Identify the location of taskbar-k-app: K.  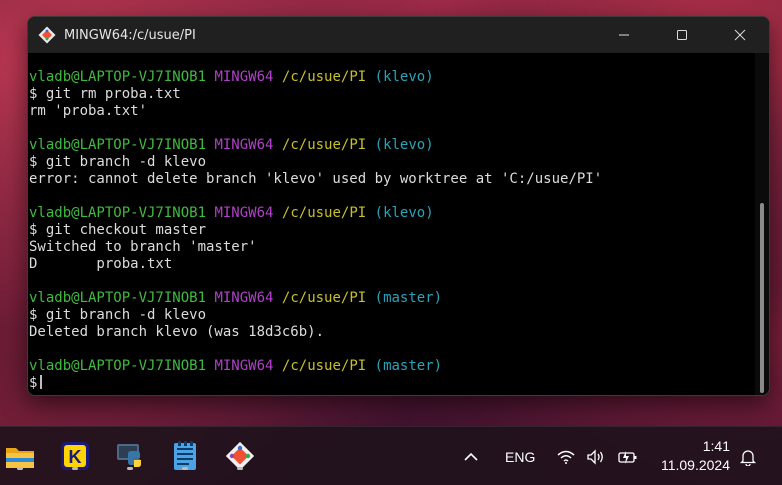
(75, 456).